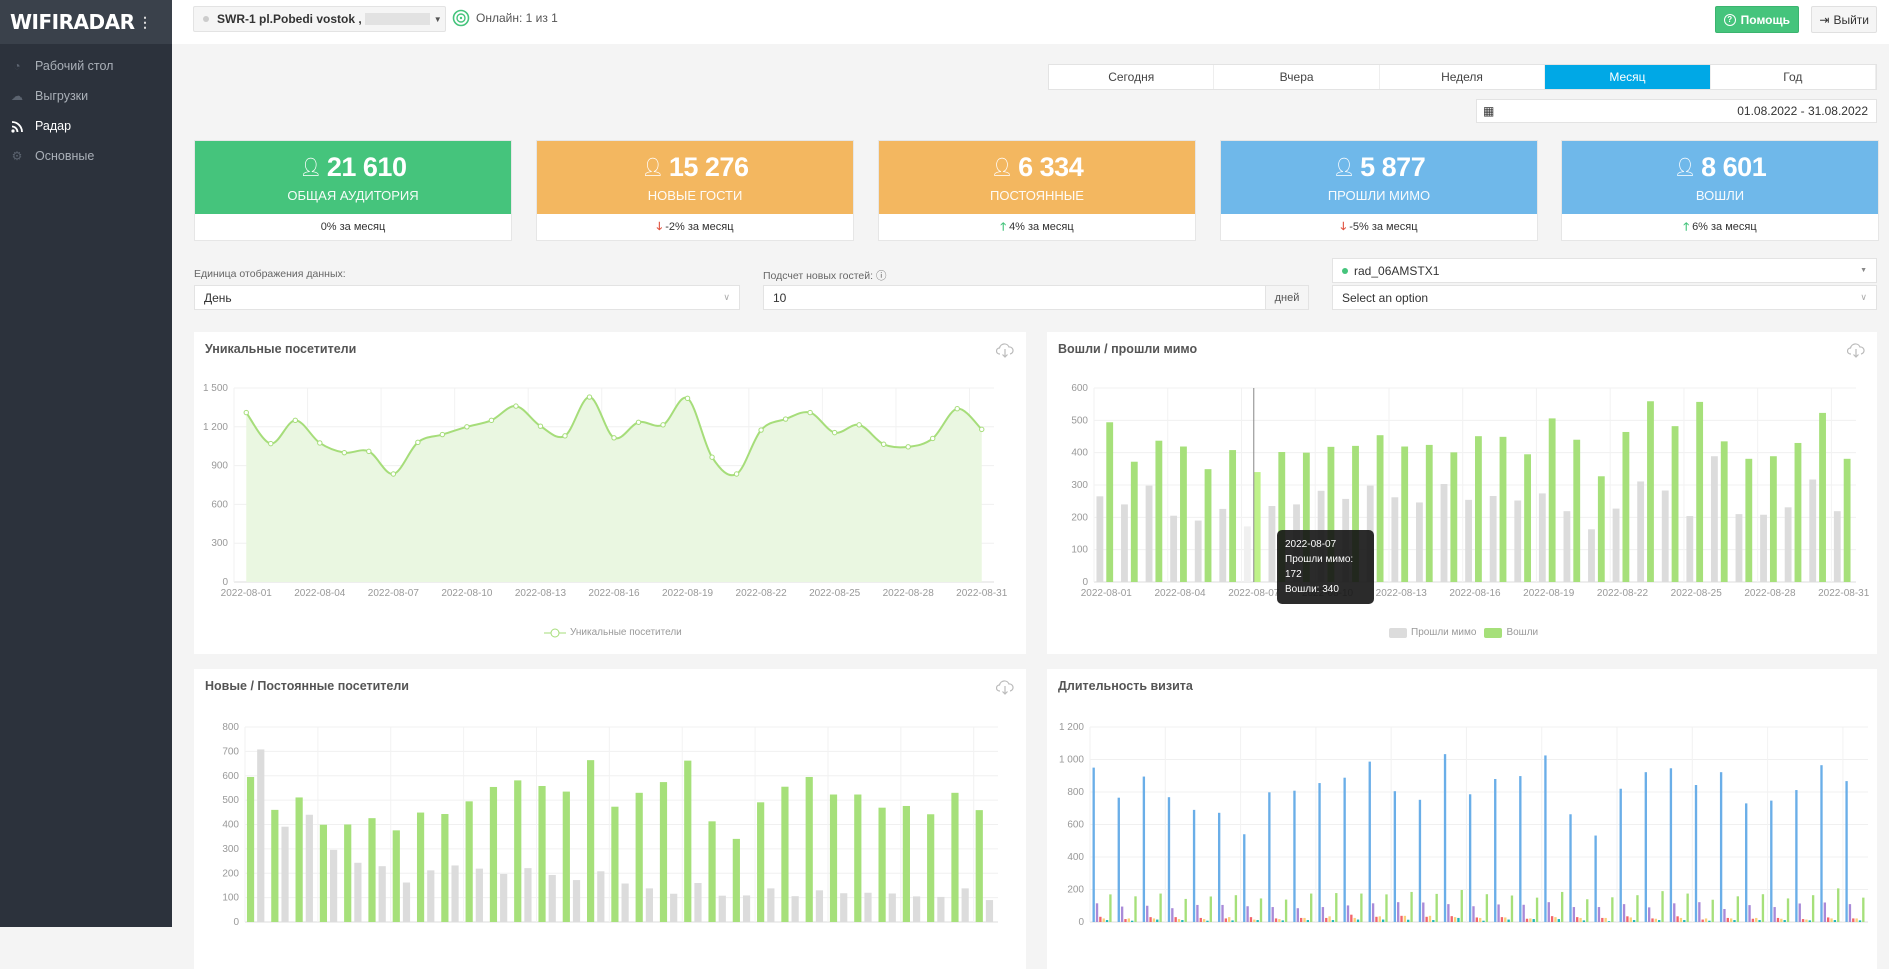 The width and height of the screenshot is (1889, 969). What do you see at coordinates (1628, 77) in the screenshot?
I see `tab-month: Месяц` at bounding box center [1628, 77].